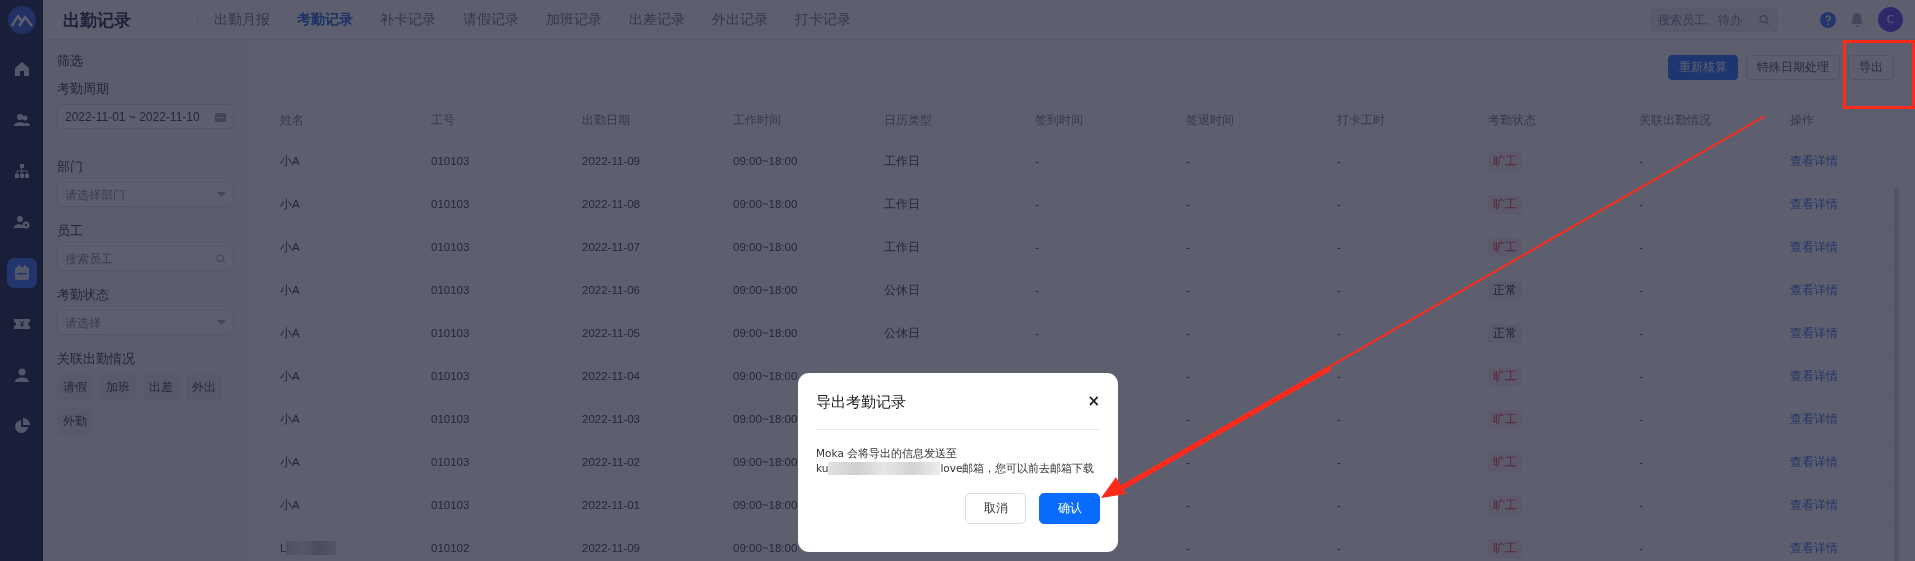  What do you see at coordinates (283, 548) in the screenshot?
I see `table-cell: L` at bounding box center [283, 548].